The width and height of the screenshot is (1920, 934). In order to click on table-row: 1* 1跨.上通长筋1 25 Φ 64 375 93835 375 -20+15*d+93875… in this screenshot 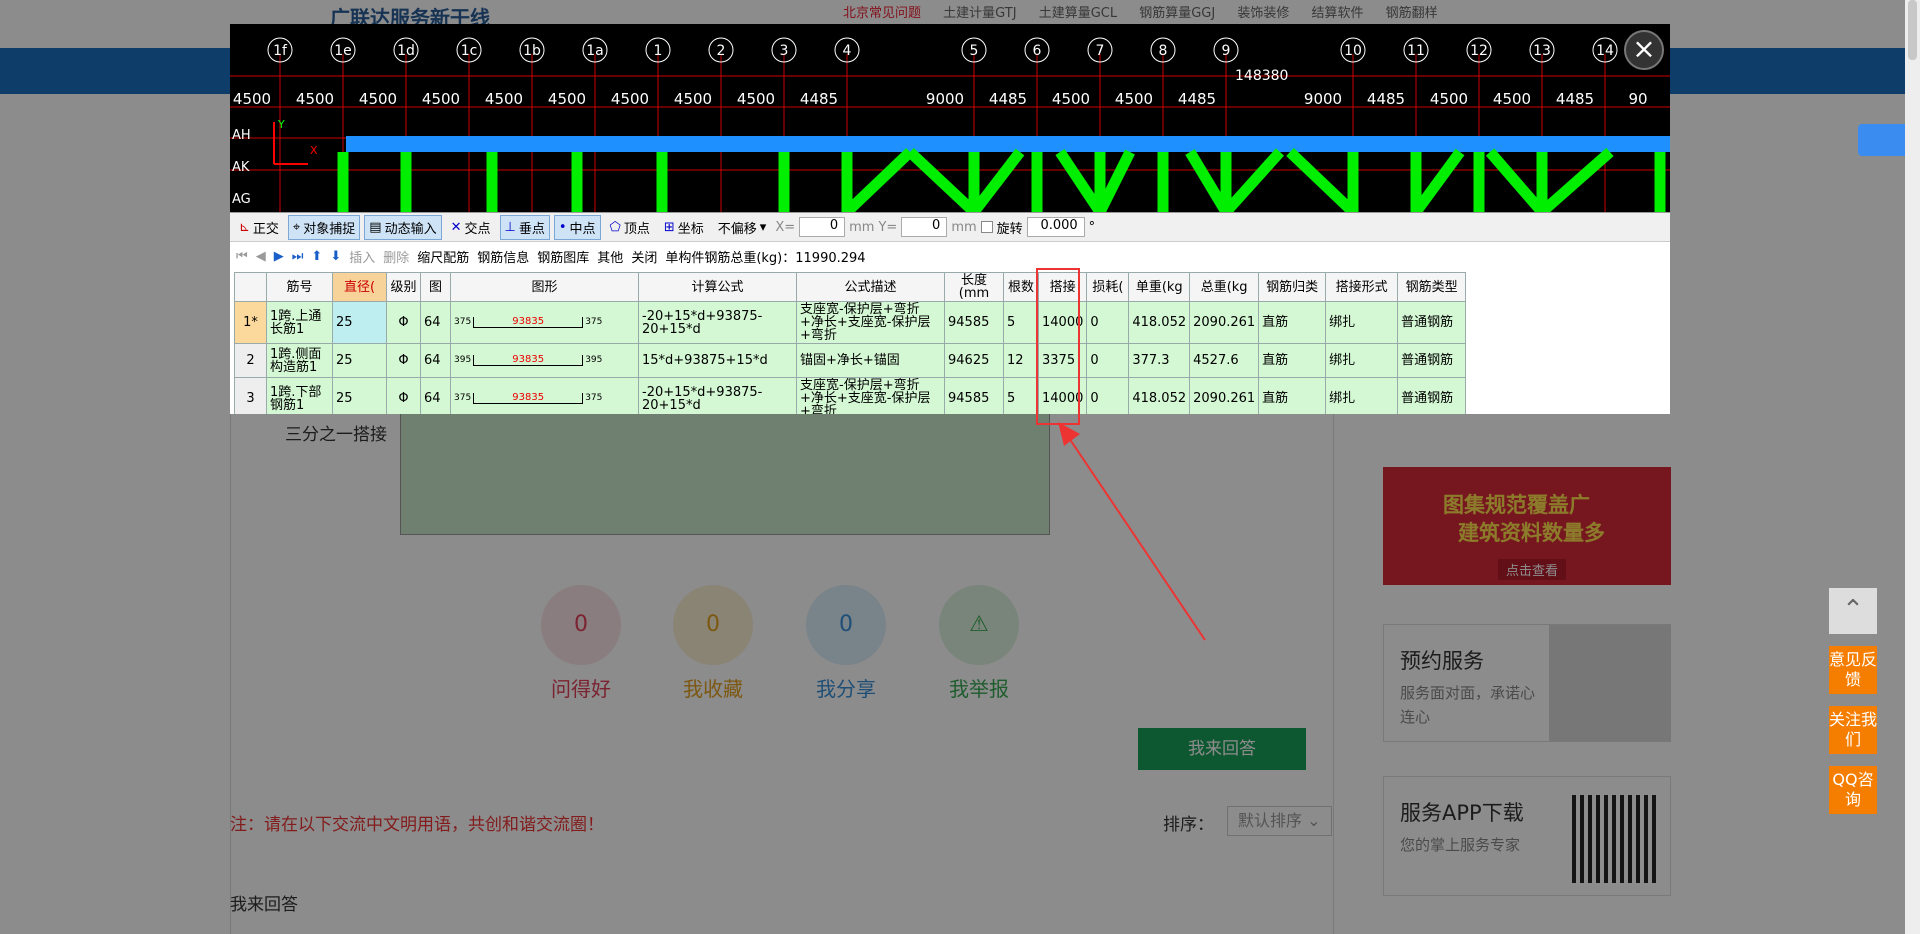, I will do `click(850, 322)`.